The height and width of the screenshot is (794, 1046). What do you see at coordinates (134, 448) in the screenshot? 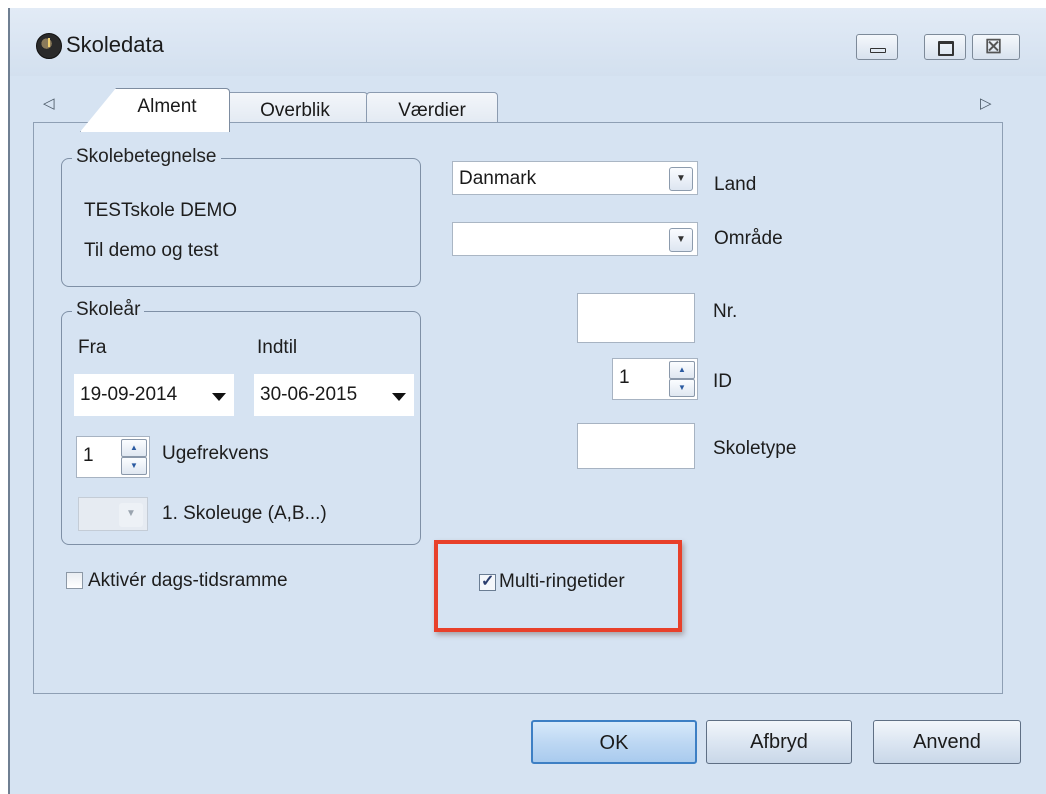
I see `week-frequency-up-icon: ▲` at bounding box center [134, 448].